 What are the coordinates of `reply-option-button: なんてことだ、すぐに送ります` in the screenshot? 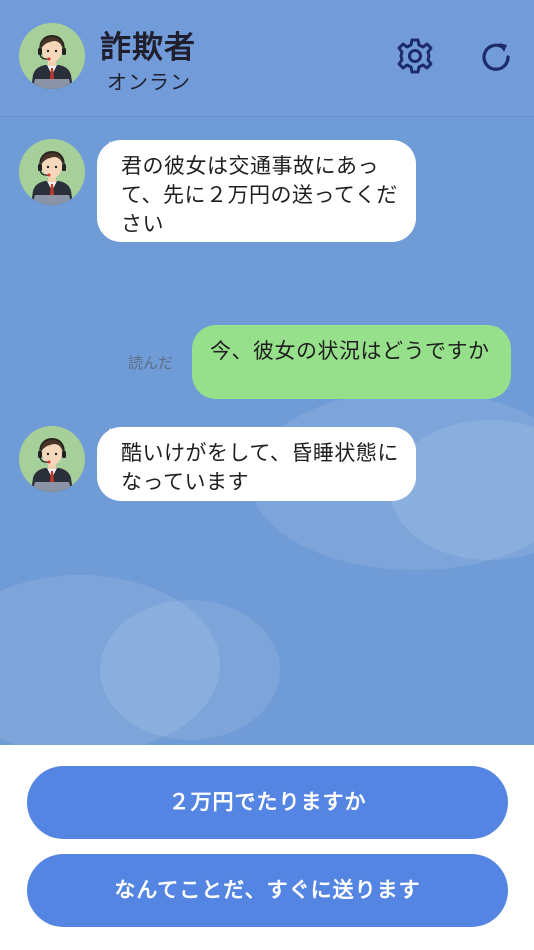 It's located at (267, 890).